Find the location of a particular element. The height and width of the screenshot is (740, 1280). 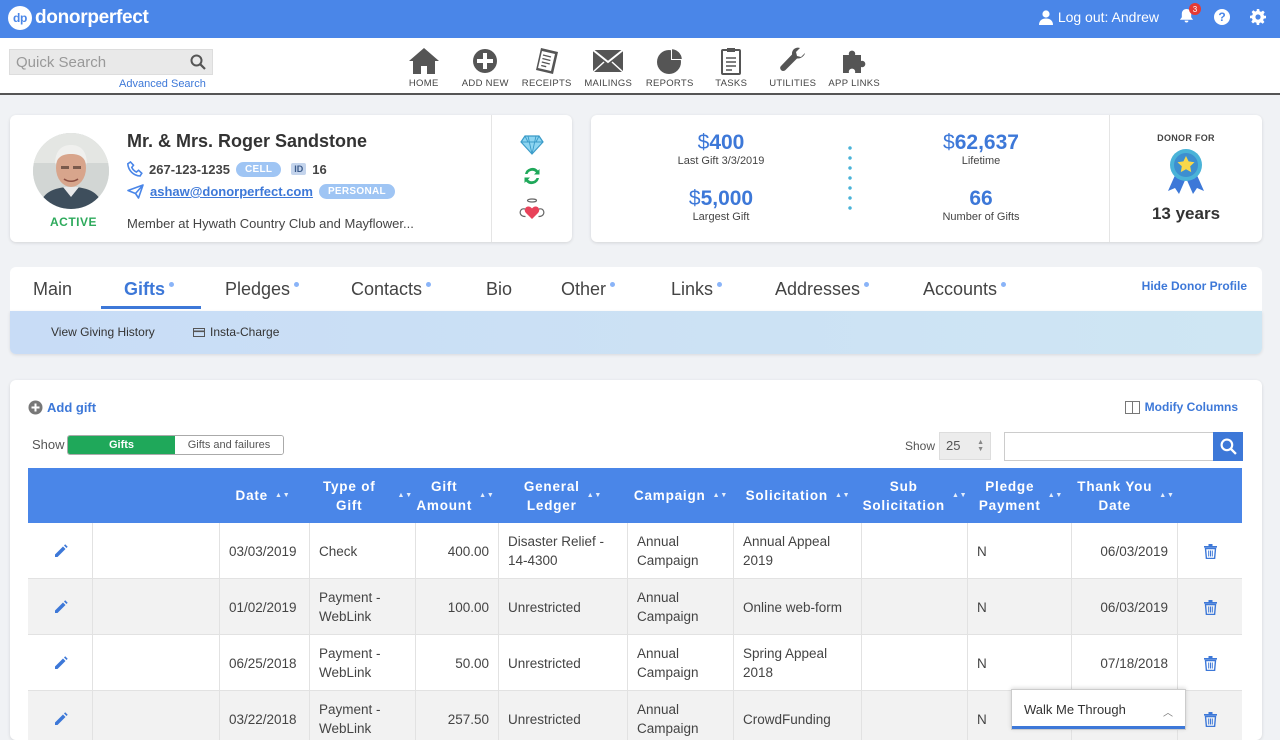

col-header-ledger: General Ledger ▲▼ is located at coordinates (563, 495).